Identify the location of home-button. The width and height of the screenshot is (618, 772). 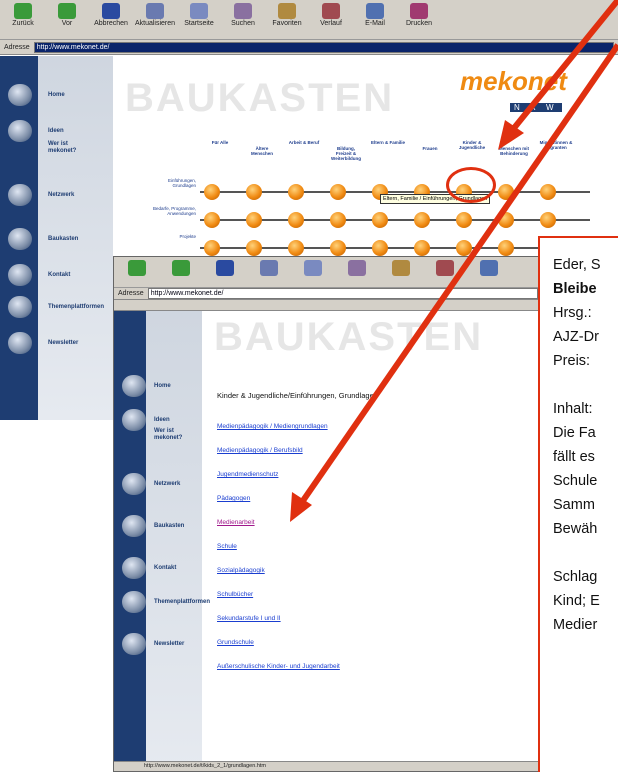
(313, 268).